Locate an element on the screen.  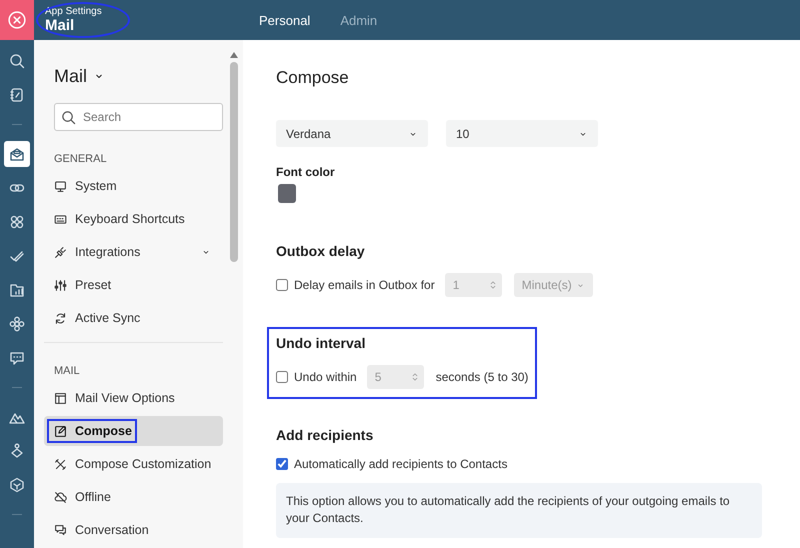
plug-icon is located at coordinates (60, 252).